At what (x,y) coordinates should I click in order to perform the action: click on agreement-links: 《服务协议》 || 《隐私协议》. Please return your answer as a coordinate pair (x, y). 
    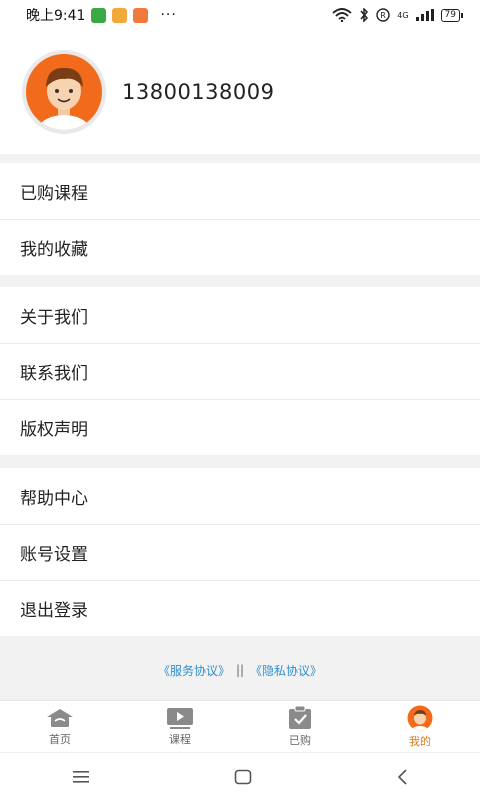
    Looking at the image, I should click on (240, 670).